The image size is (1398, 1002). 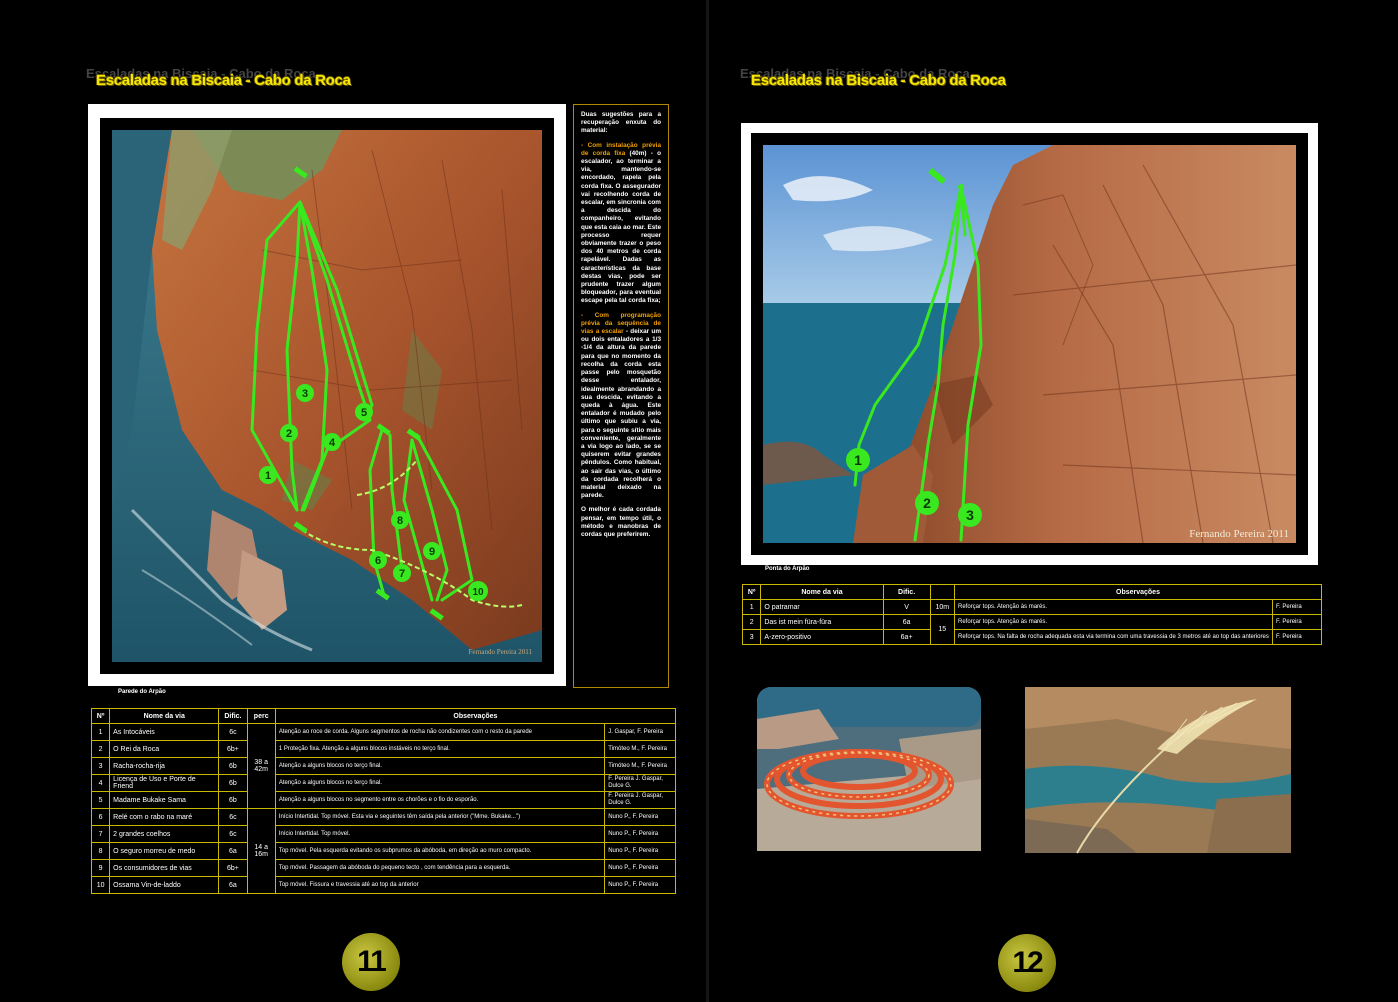 What do you see at coordinates (164, 817) in the screenshot?
I see `route-name: Relé com o rabo na maré` at bounding box center [164, 817].